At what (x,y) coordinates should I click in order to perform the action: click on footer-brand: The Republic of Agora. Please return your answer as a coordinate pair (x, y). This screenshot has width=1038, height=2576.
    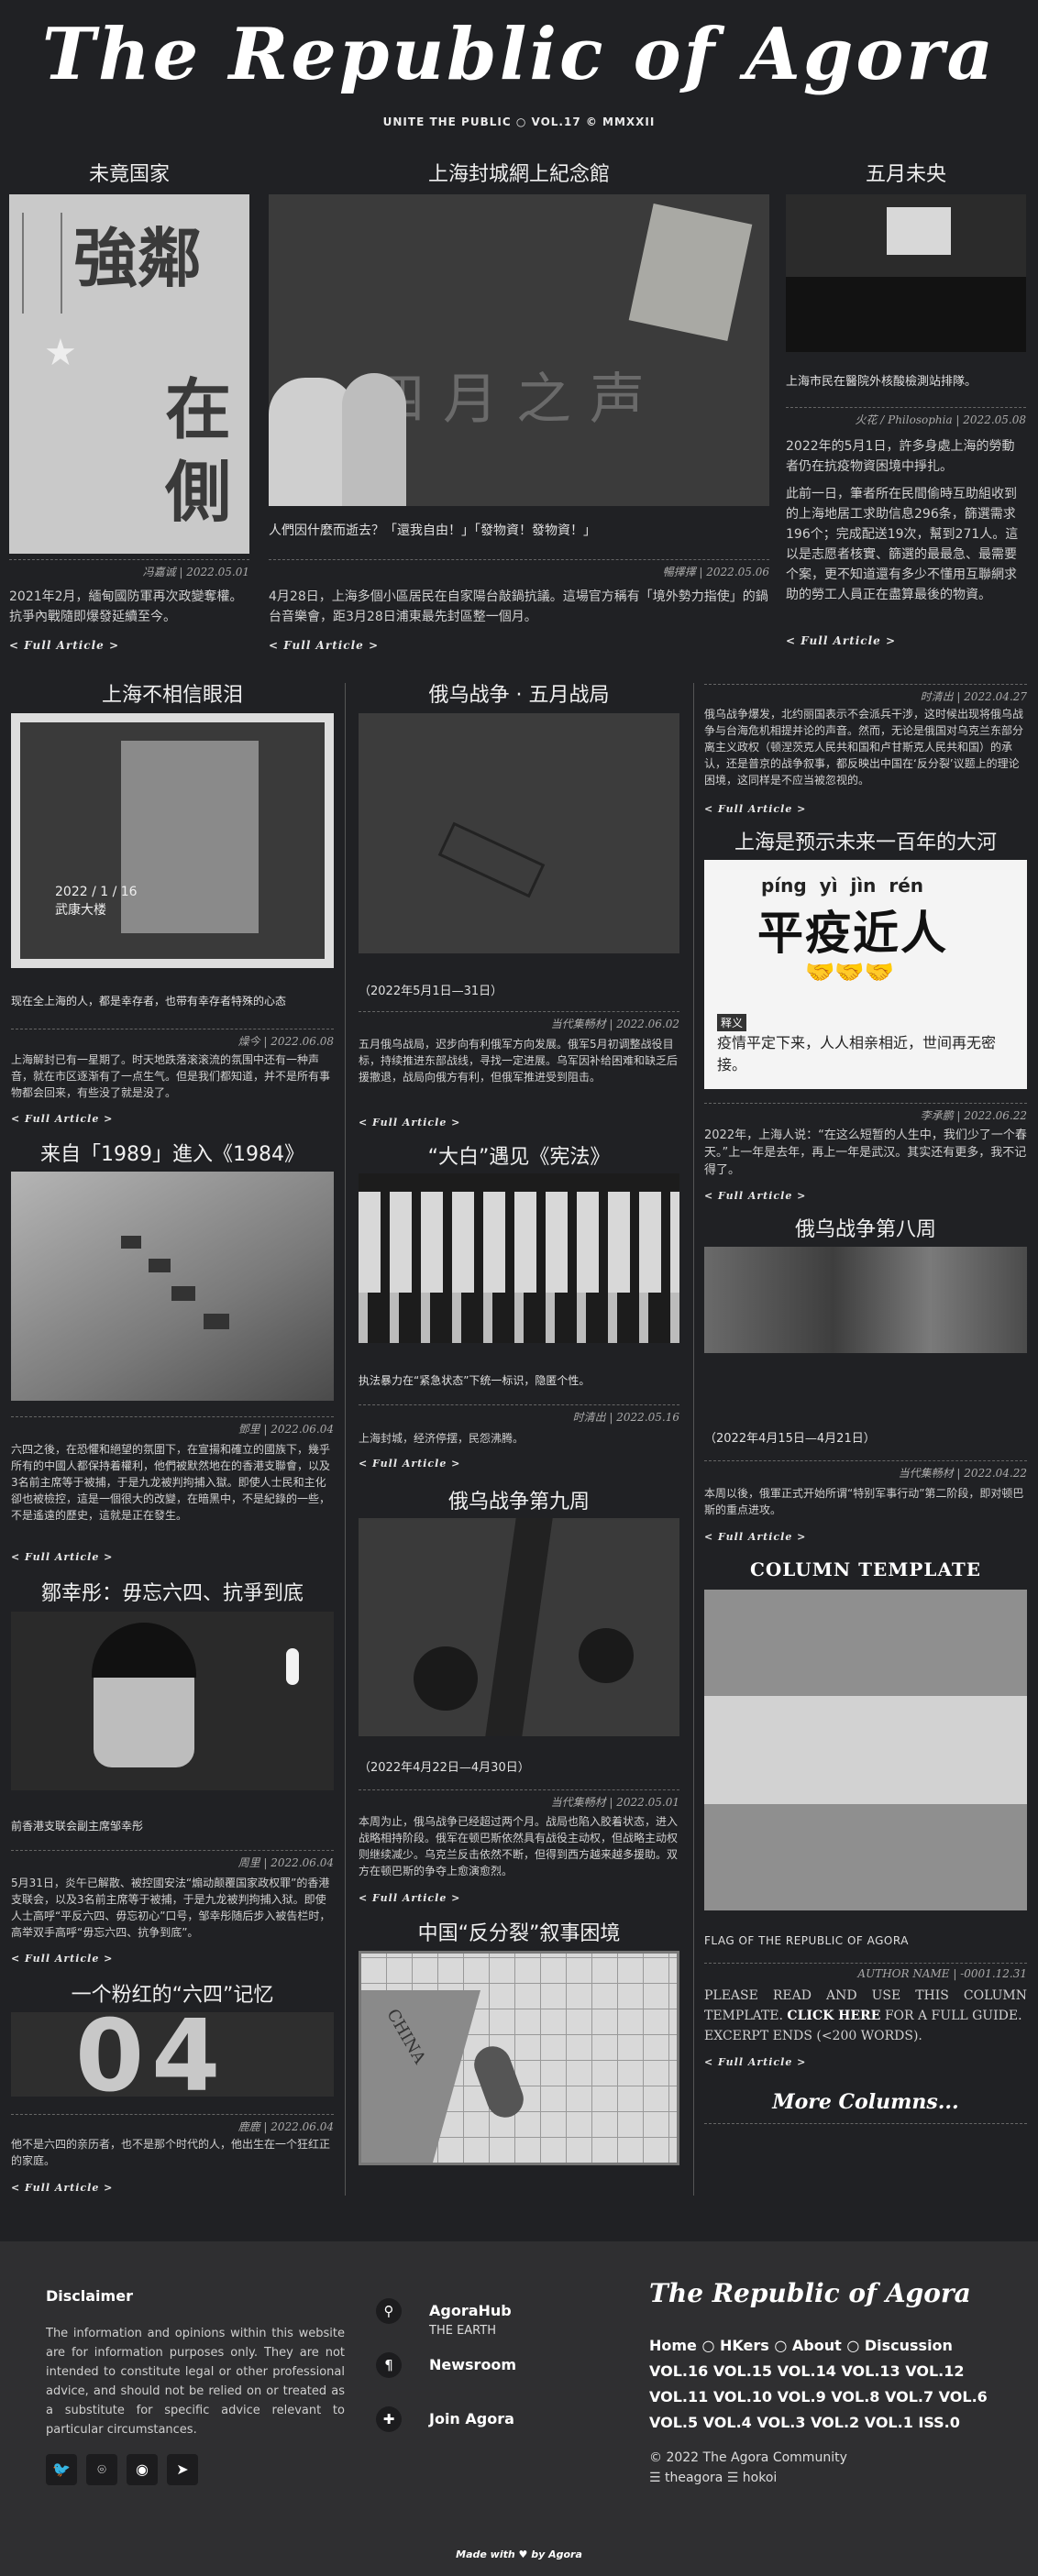
    Looking at the image, I should click on (810, 2293).